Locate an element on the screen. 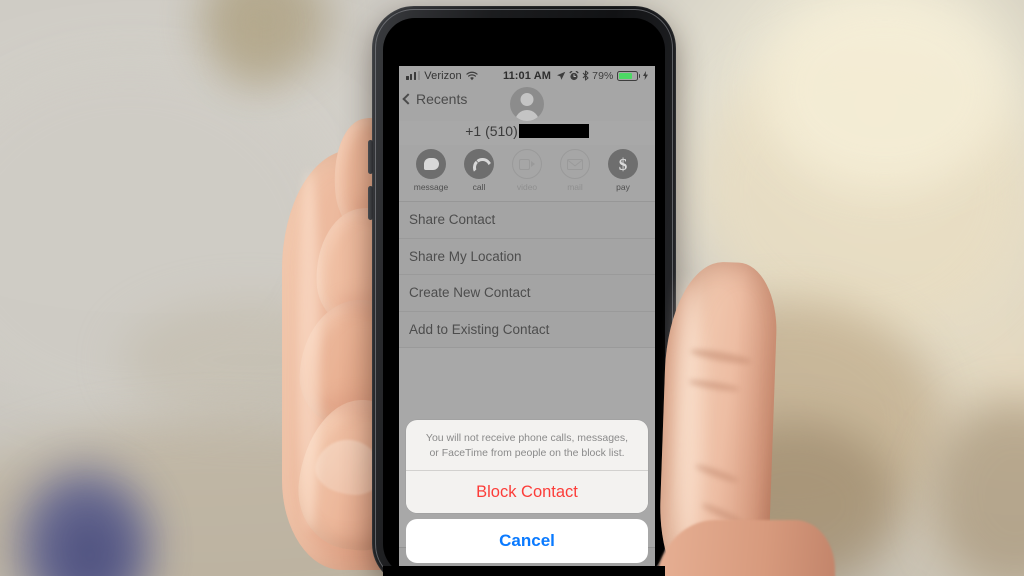  location-arrow-icon is located at coordinates (561, 75).